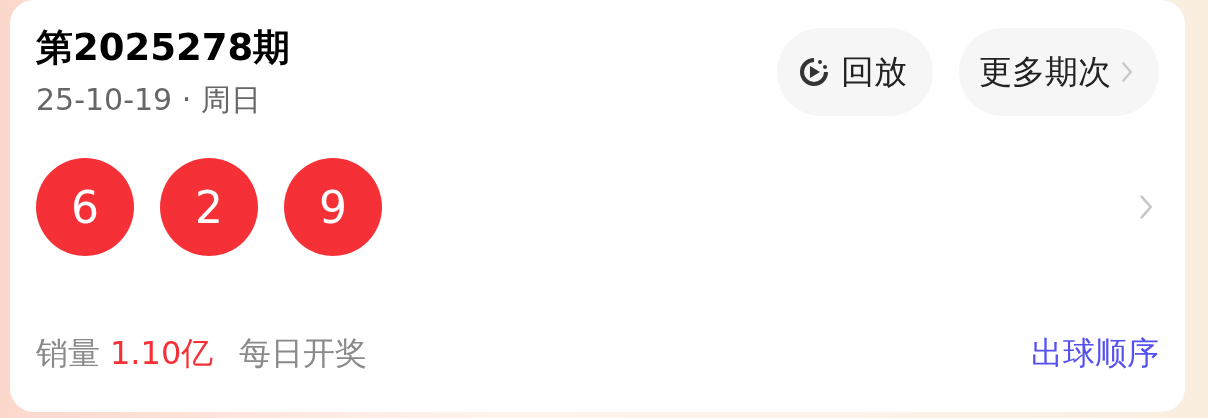  Describe the element at coordinates (209, 207) in the screenshot. I see `number-ball: 2` at that location.